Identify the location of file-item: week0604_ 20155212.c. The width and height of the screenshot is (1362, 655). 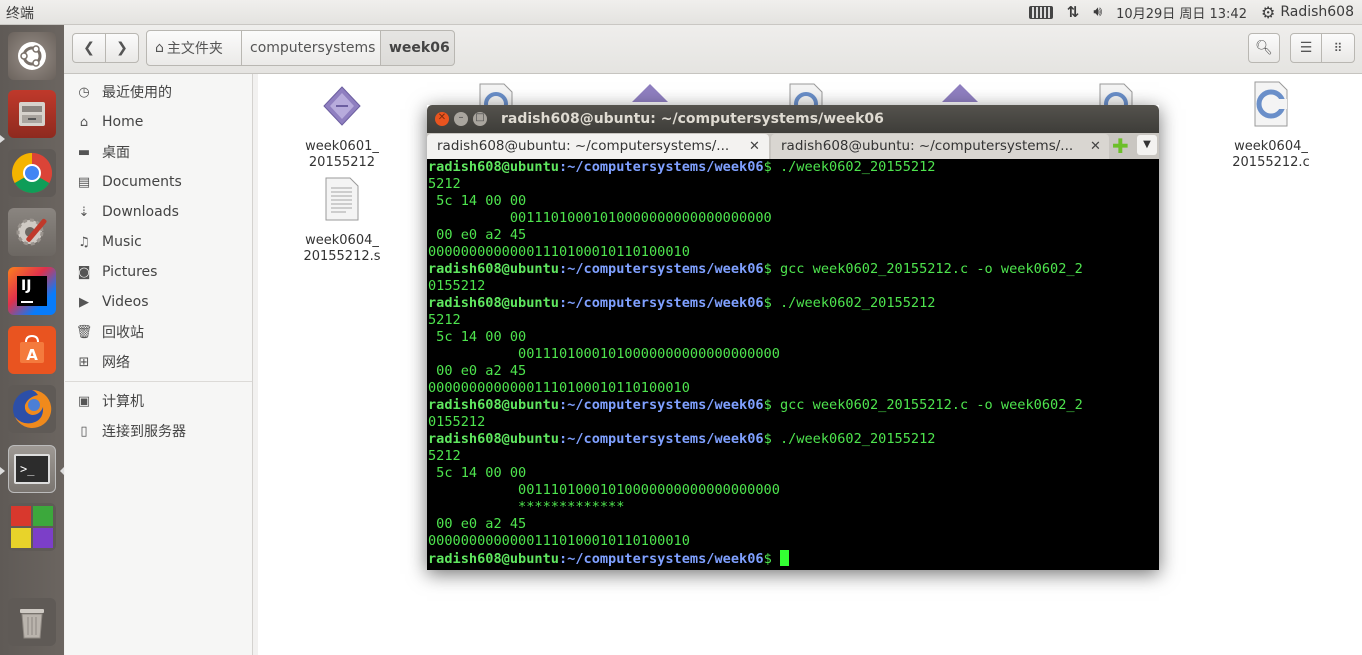
(1271, 125).